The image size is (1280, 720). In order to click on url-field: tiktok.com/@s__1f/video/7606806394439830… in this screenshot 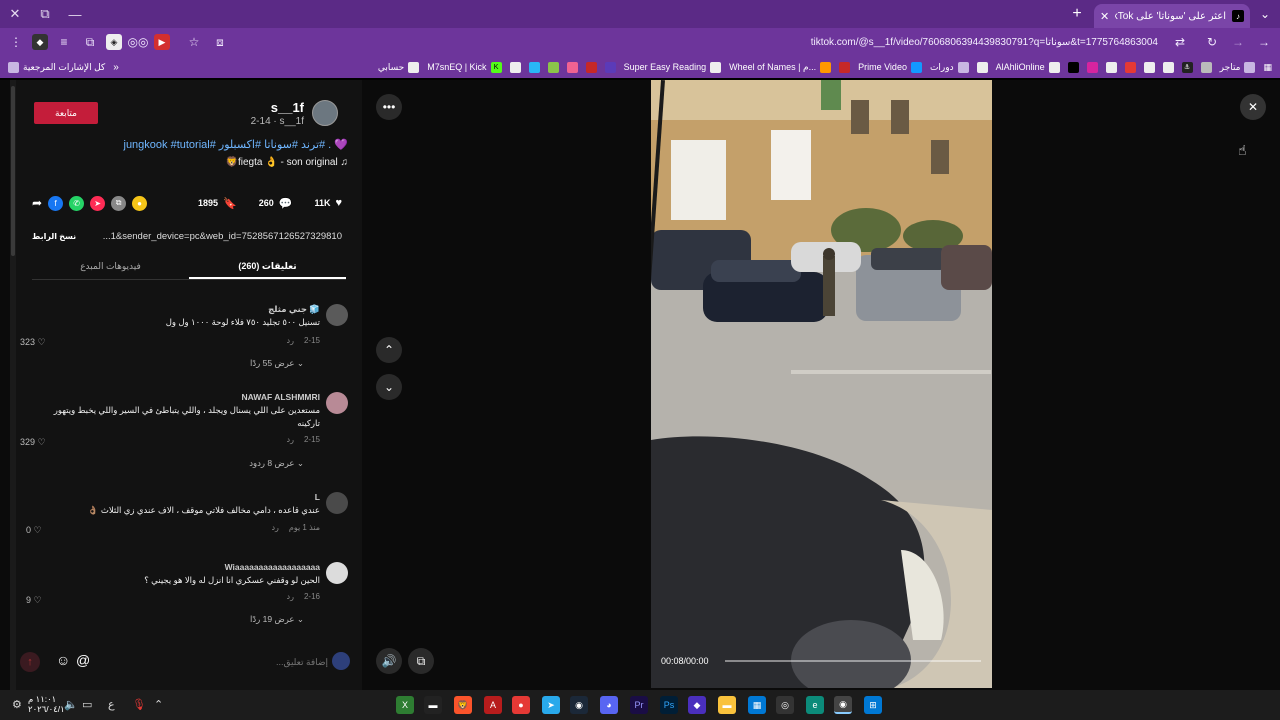, I will do `click(700, 42)`.